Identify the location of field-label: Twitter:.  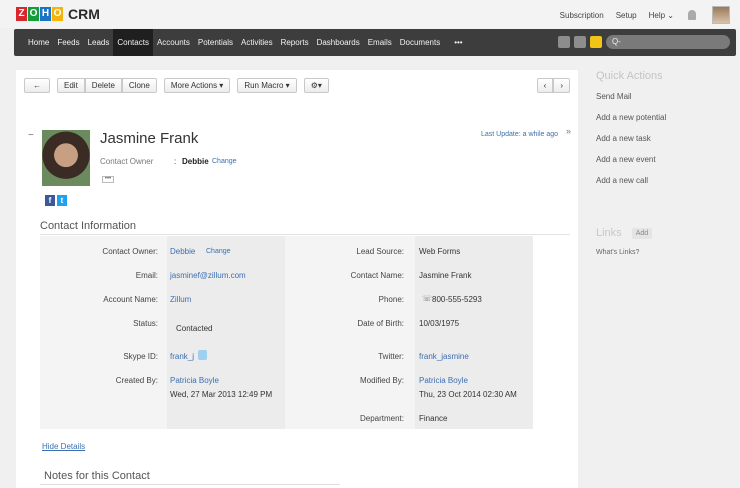
(391, 356).